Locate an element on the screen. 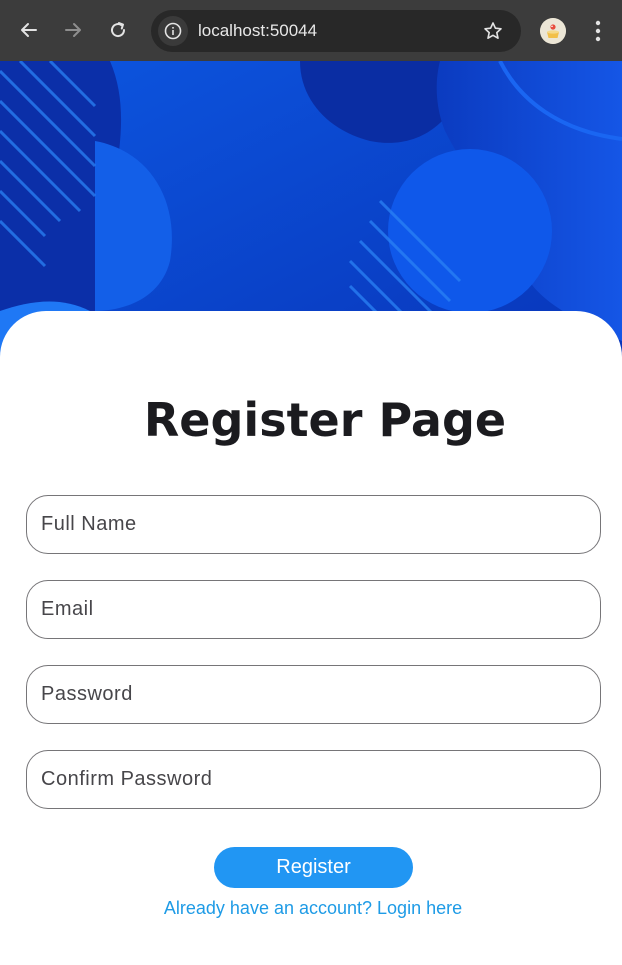 The width and height of the screenshot is (622, 965). profile-avatar-icon is located at coordinates (553, 31).